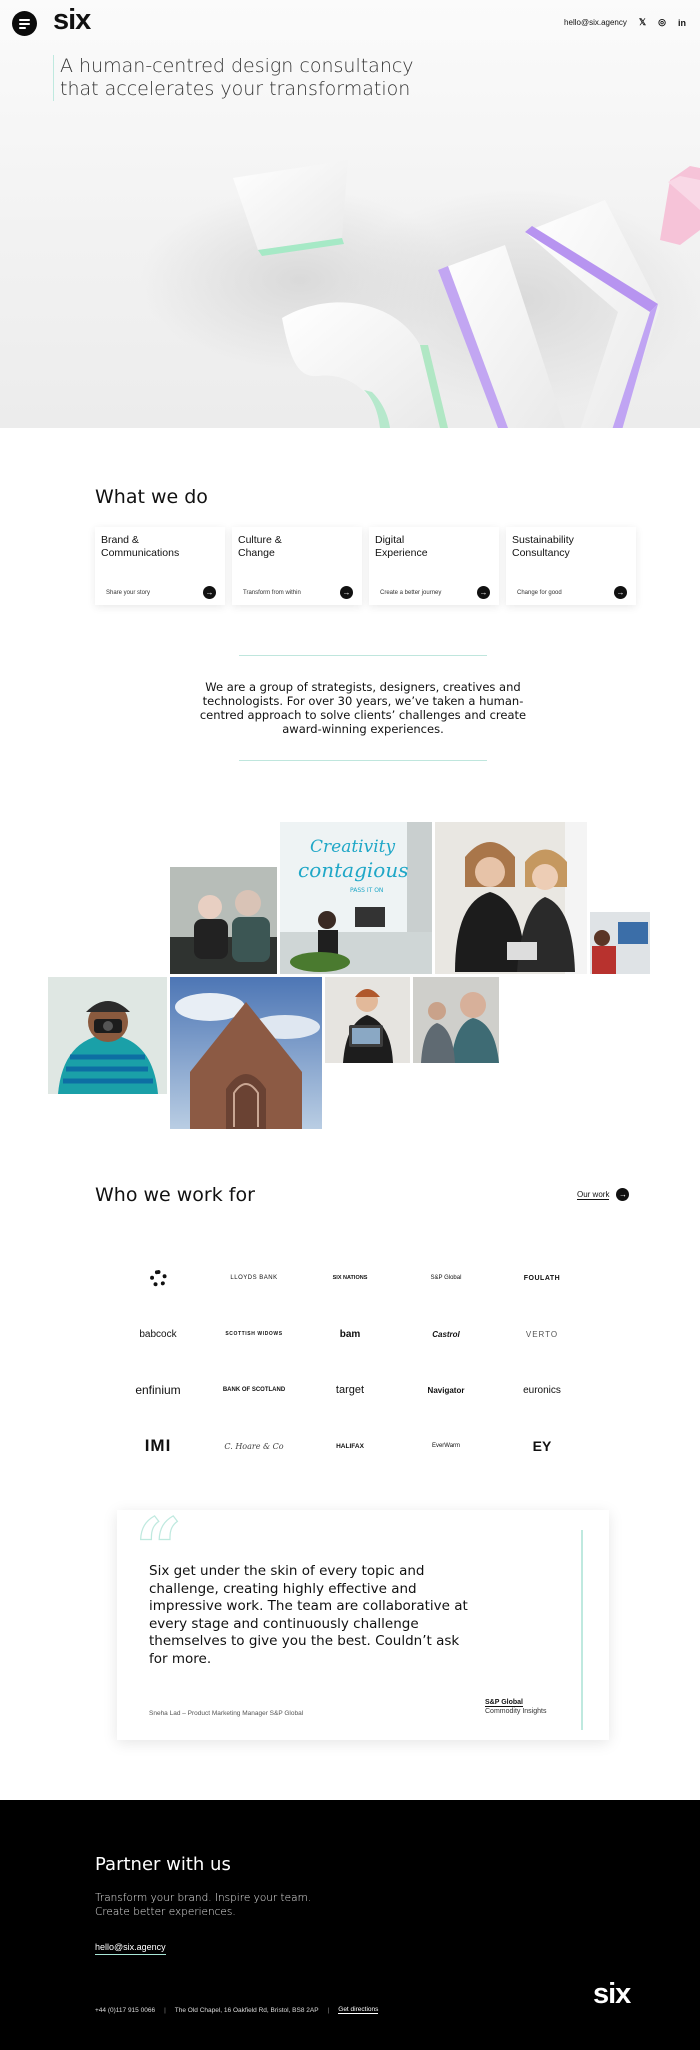 The image size is (700, 2050). I want to click on our-work-link: Our work →, so click(603, 1194).